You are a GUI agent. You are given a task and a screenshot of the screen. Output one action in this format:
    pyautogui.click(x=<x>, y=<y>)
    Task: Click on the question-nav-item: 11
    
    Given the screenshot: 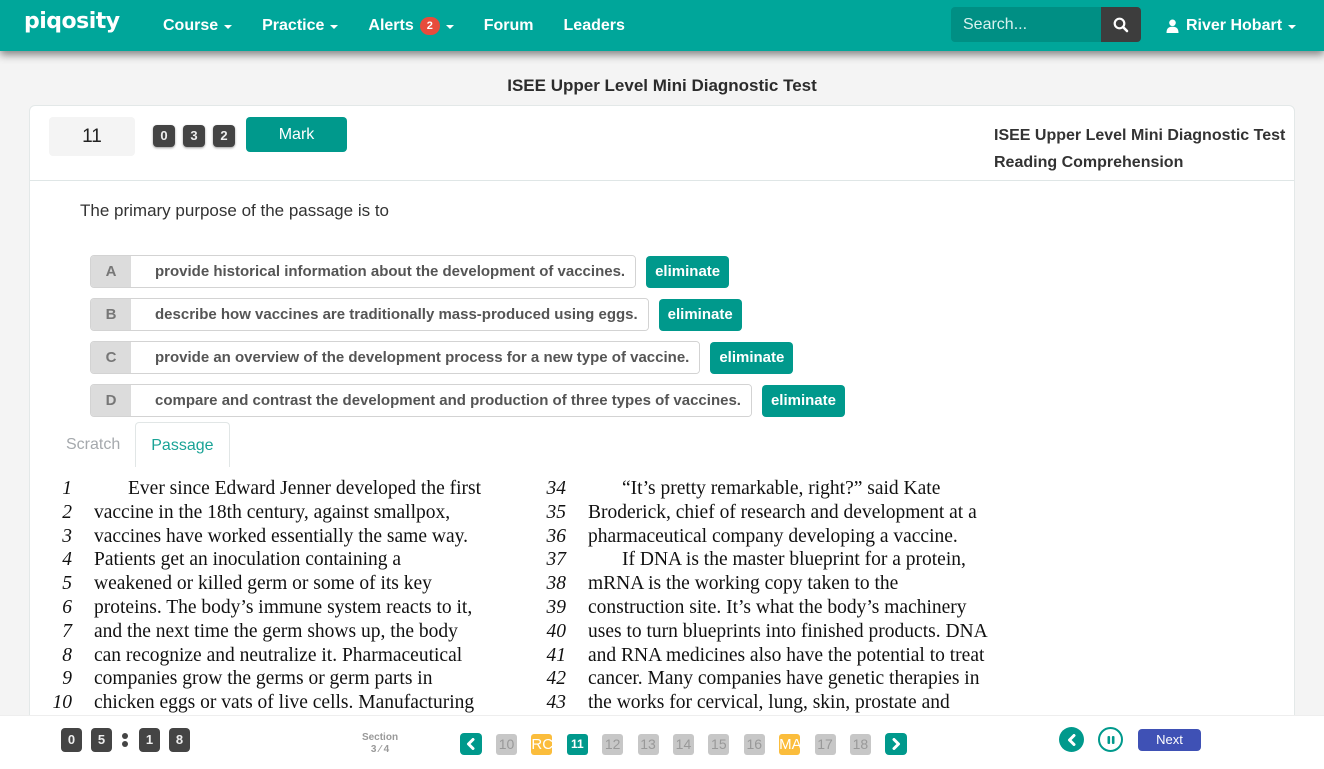 What is the action you would take?
    pyautogui.click(x=577, y=744)
    